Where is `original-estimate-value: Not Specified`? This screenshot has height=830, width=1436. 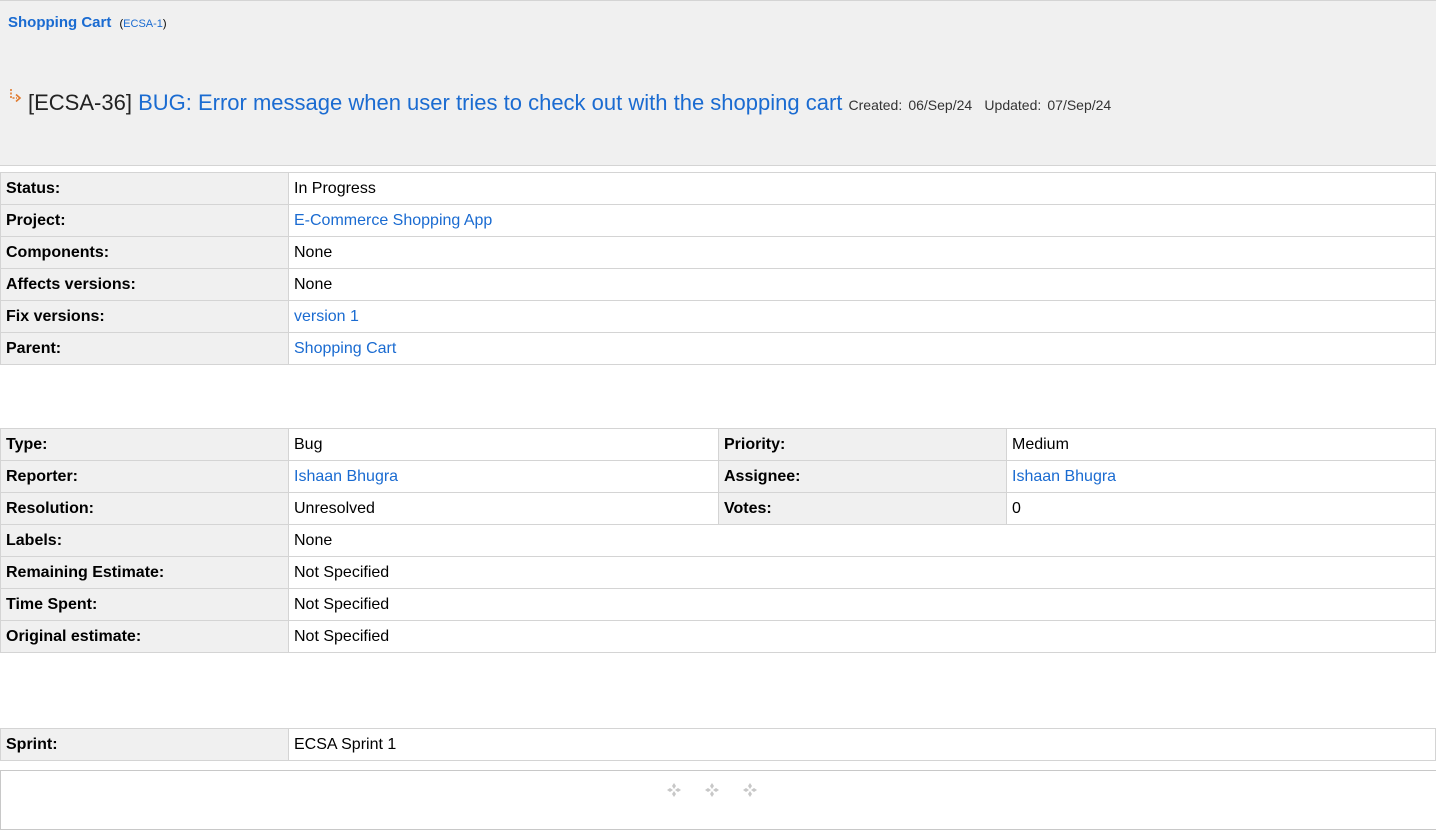 original-estimate-value: Not Specified is located at coordinates (862, 636).